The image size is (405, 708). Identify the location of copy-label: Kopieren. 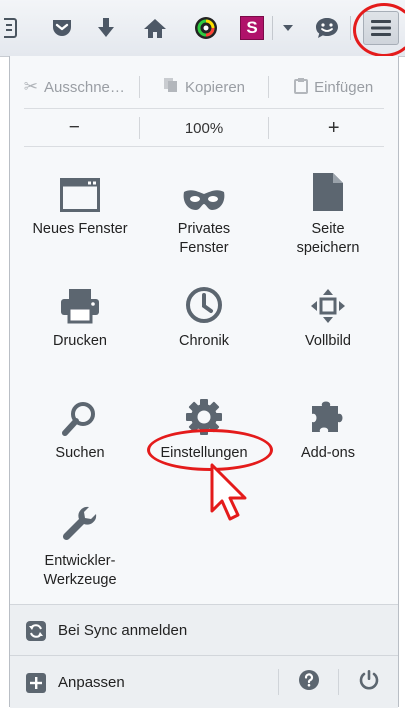
(215, 87).